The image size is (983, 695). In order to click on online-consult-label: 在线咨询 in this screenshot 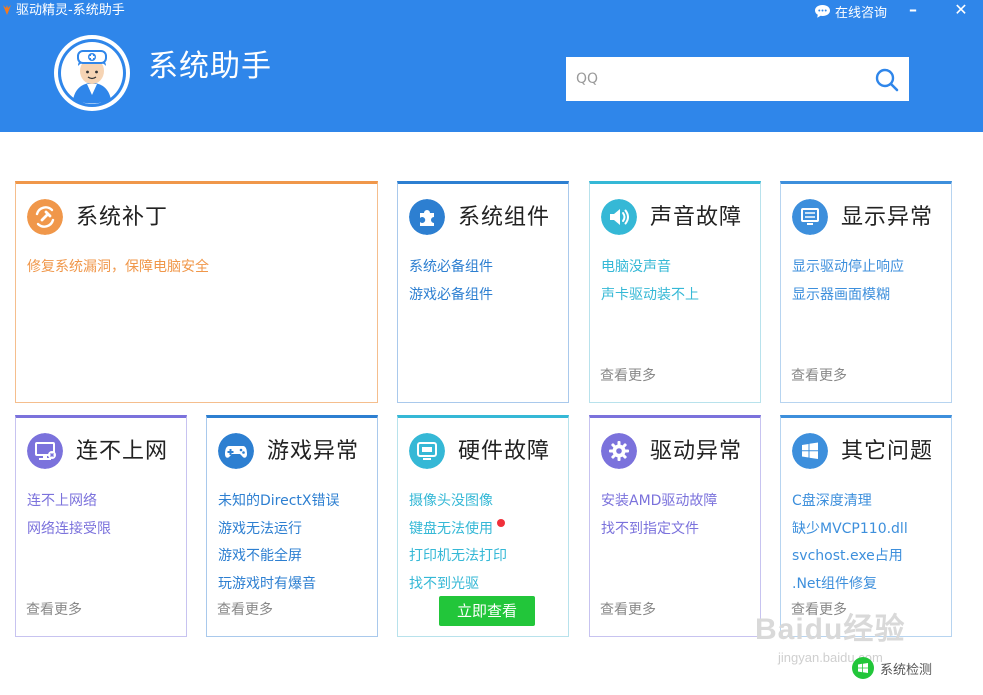, I will do `click(861, 13)`.